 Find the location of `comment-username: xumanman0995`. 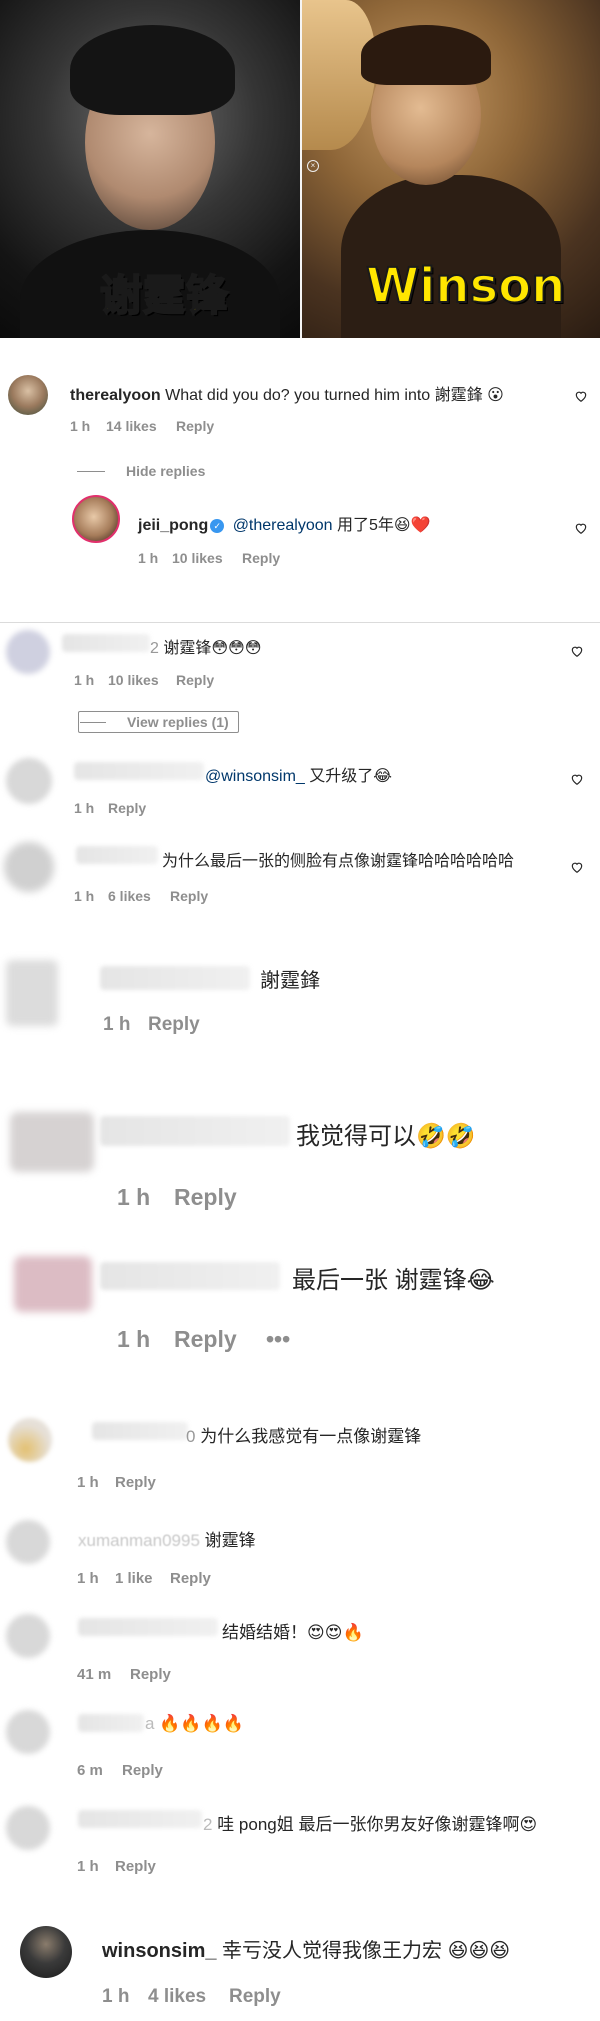

comment-username: xumanman0995 is located at coordinates (139, 1540).